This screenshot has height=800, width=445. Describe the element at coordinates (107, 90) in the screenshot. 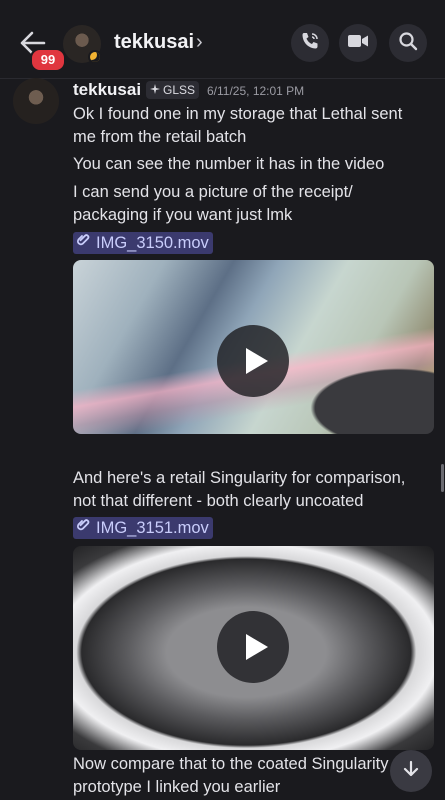

I see `author-name: tekkusai` at that location.